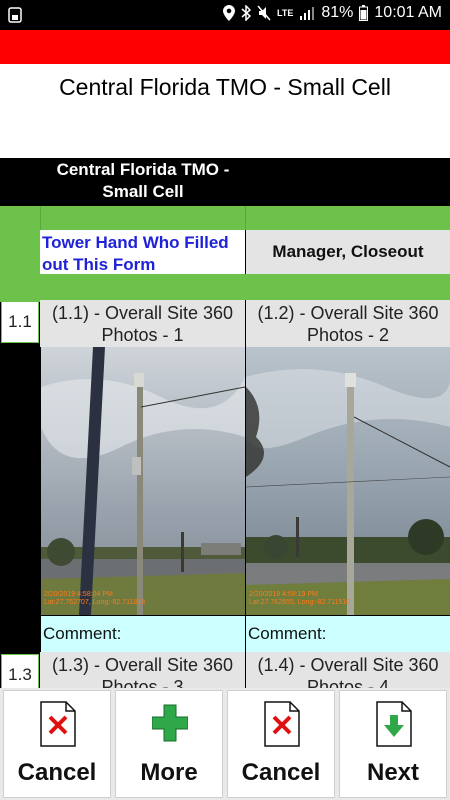 This screenshot has height=800, width=450. I want to click on title-bar: Central Florida TMO - Small Cell, so click(225, 111).